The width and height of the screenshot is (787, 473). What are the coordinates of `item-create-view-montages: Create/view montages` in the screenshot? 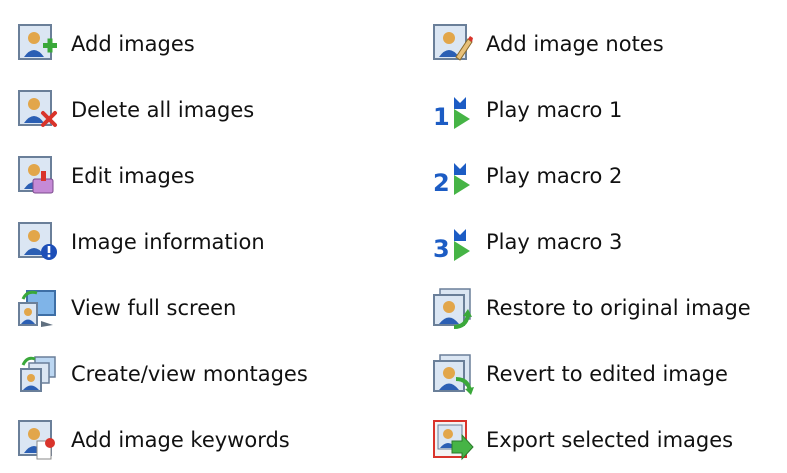 It's located at (162, 374).